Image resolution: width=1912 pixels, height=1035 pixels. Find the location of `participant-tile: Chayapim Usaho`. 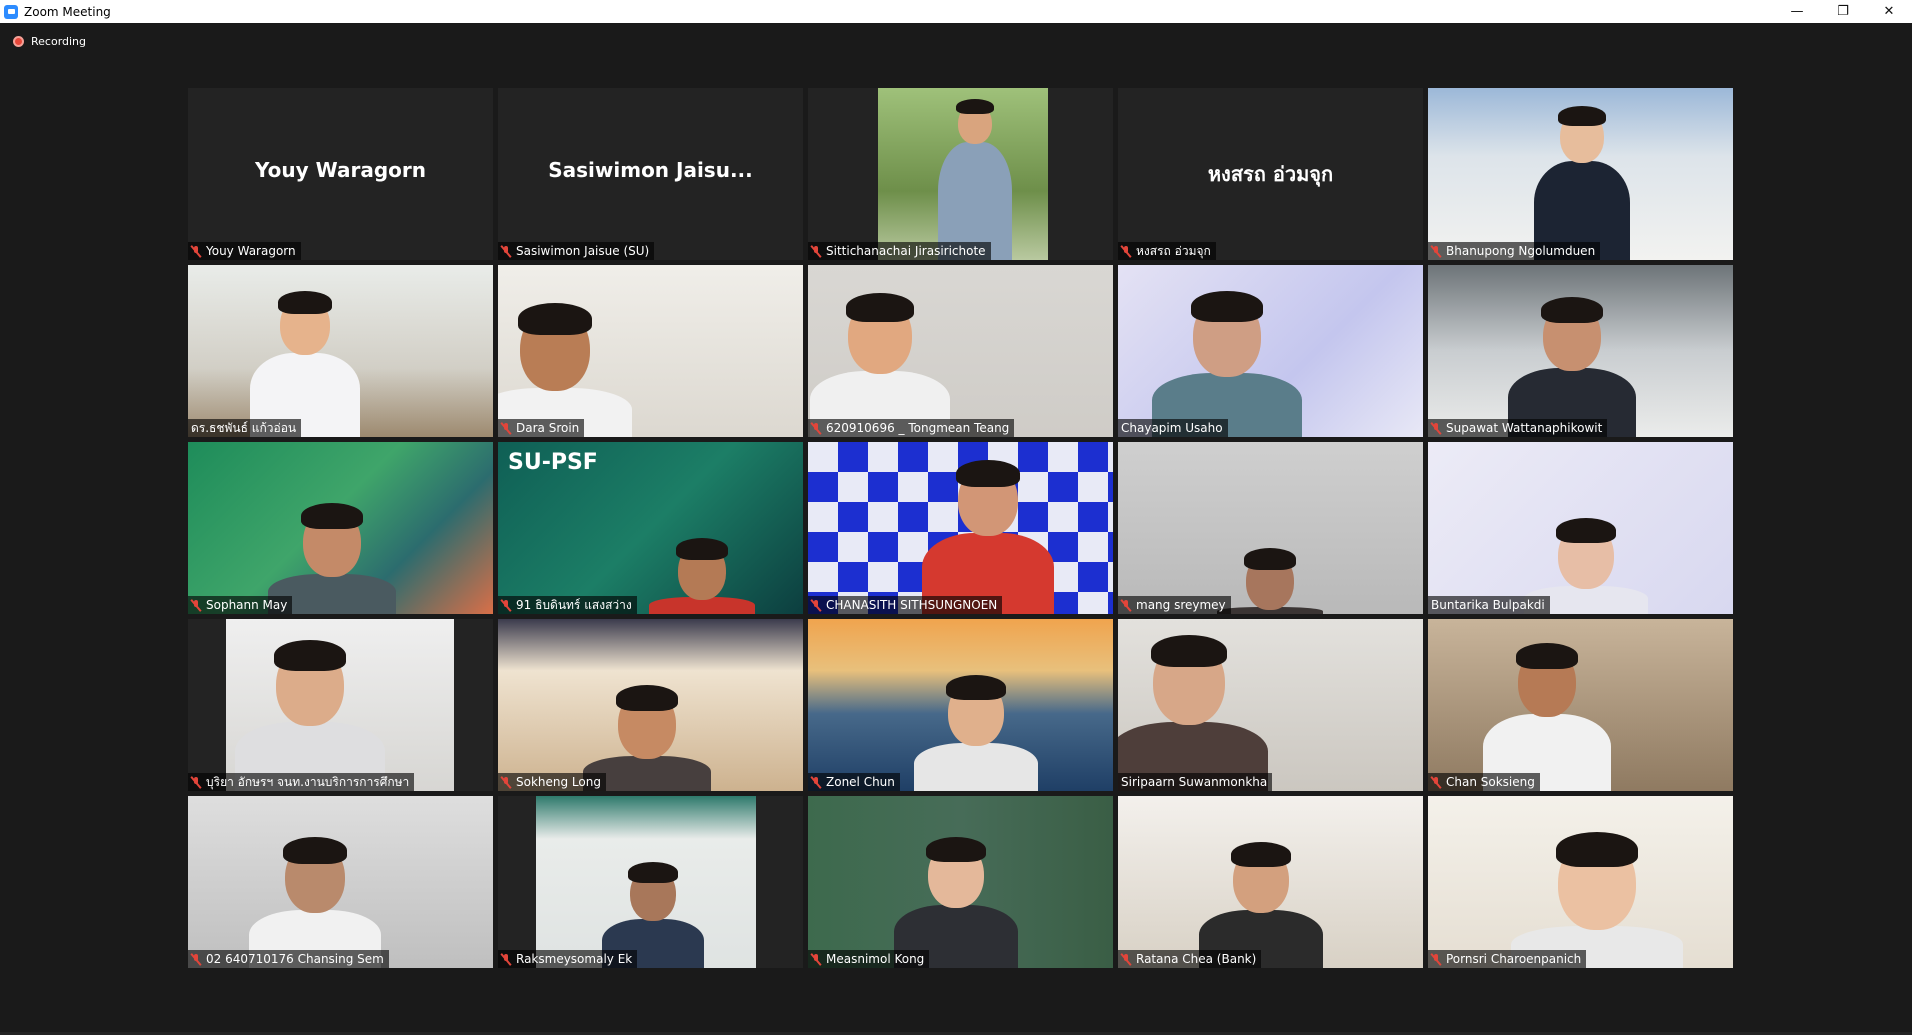

participant-tile: Chayapim Usaho is located at coordinates (1270, 351).